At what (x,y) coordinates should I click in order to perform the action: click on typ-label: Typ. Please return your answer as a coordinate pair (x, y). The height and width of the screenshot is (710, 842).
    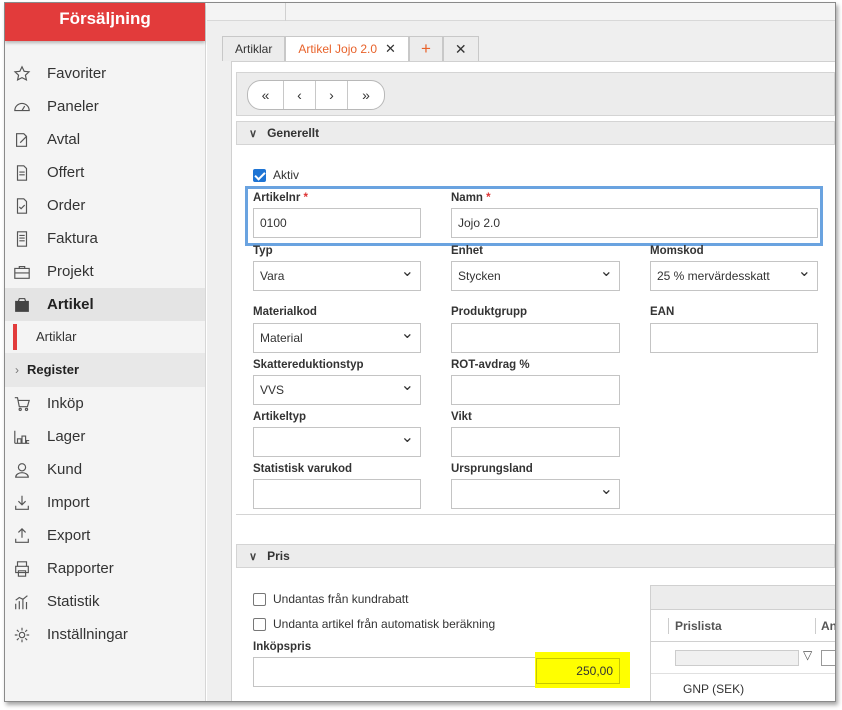
    Looking at the image, I should click on (263, 251).